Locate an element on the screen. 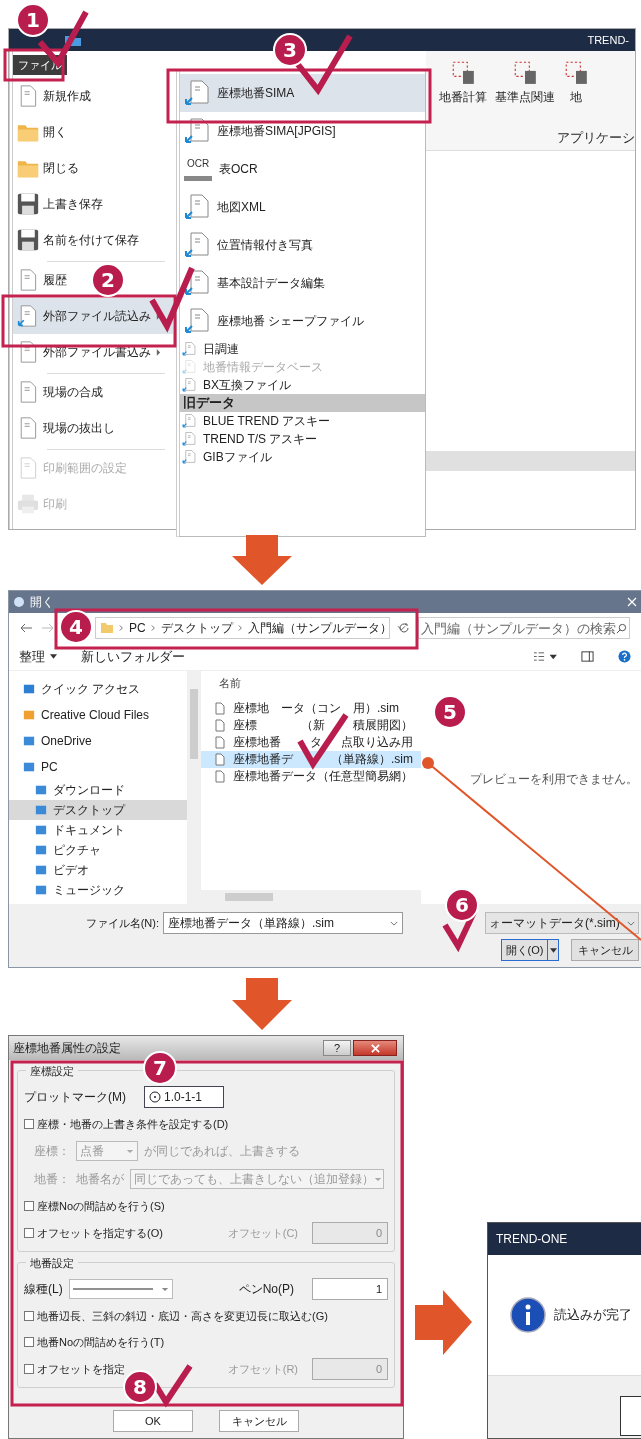 This screenshot has width=641, height=1439. submenu-item: BLUE TREND アスキー is located at coordinates (302, 421).